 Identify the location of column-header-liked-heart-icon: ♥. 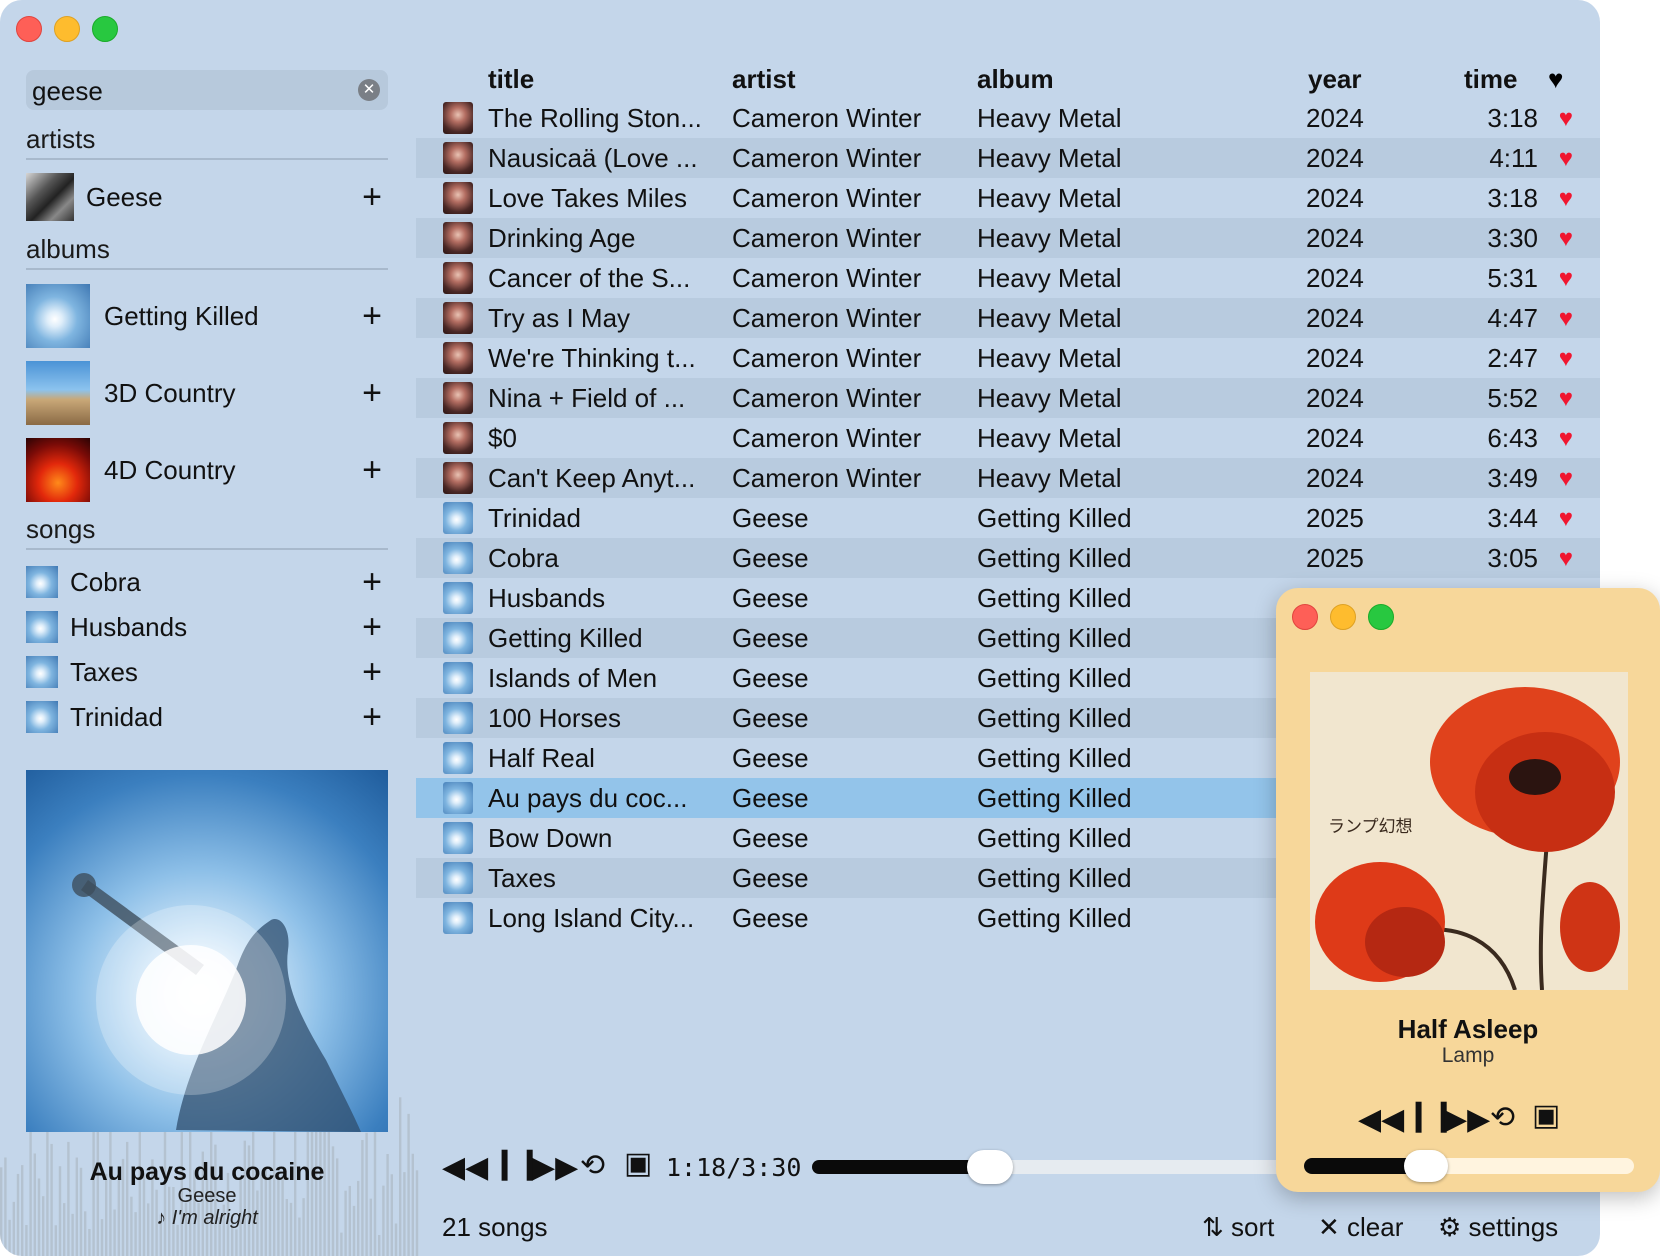
(1555, 79).